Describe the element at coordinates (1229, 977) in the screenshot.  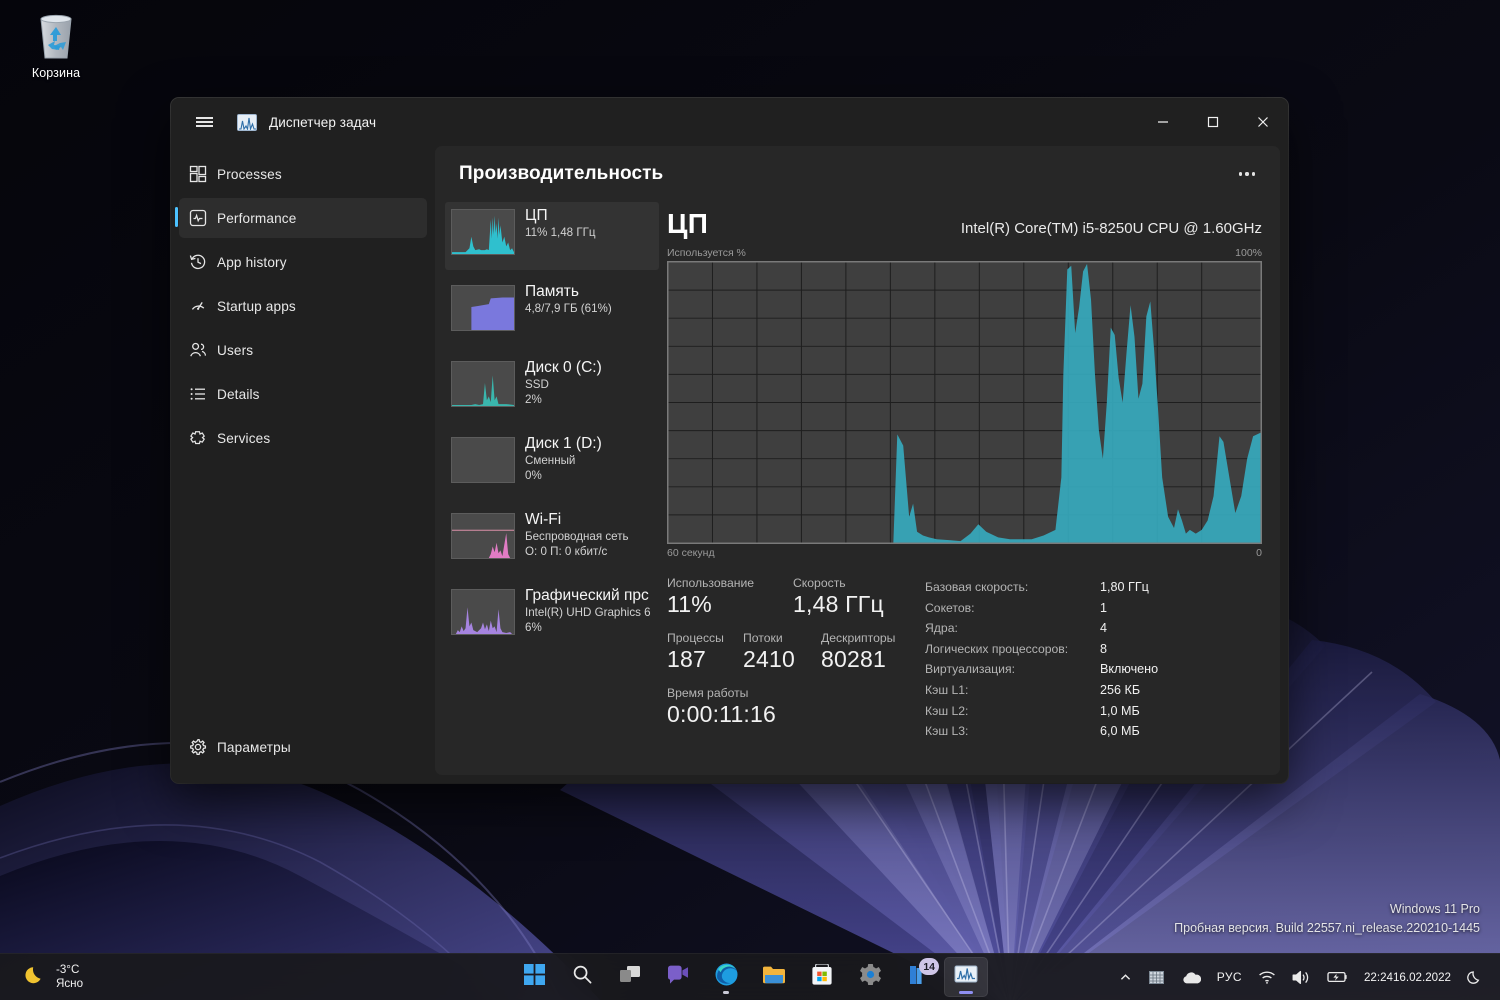
I see `language-indicator: РУС` at that location.